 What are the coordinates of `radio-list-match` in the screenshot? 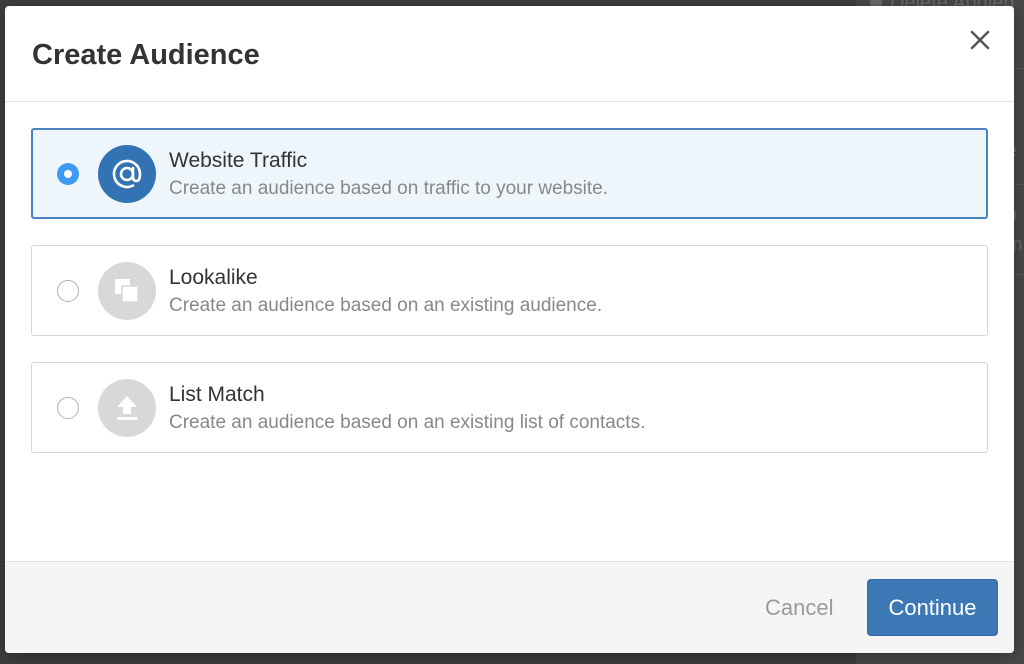 It's located at (68, 408).